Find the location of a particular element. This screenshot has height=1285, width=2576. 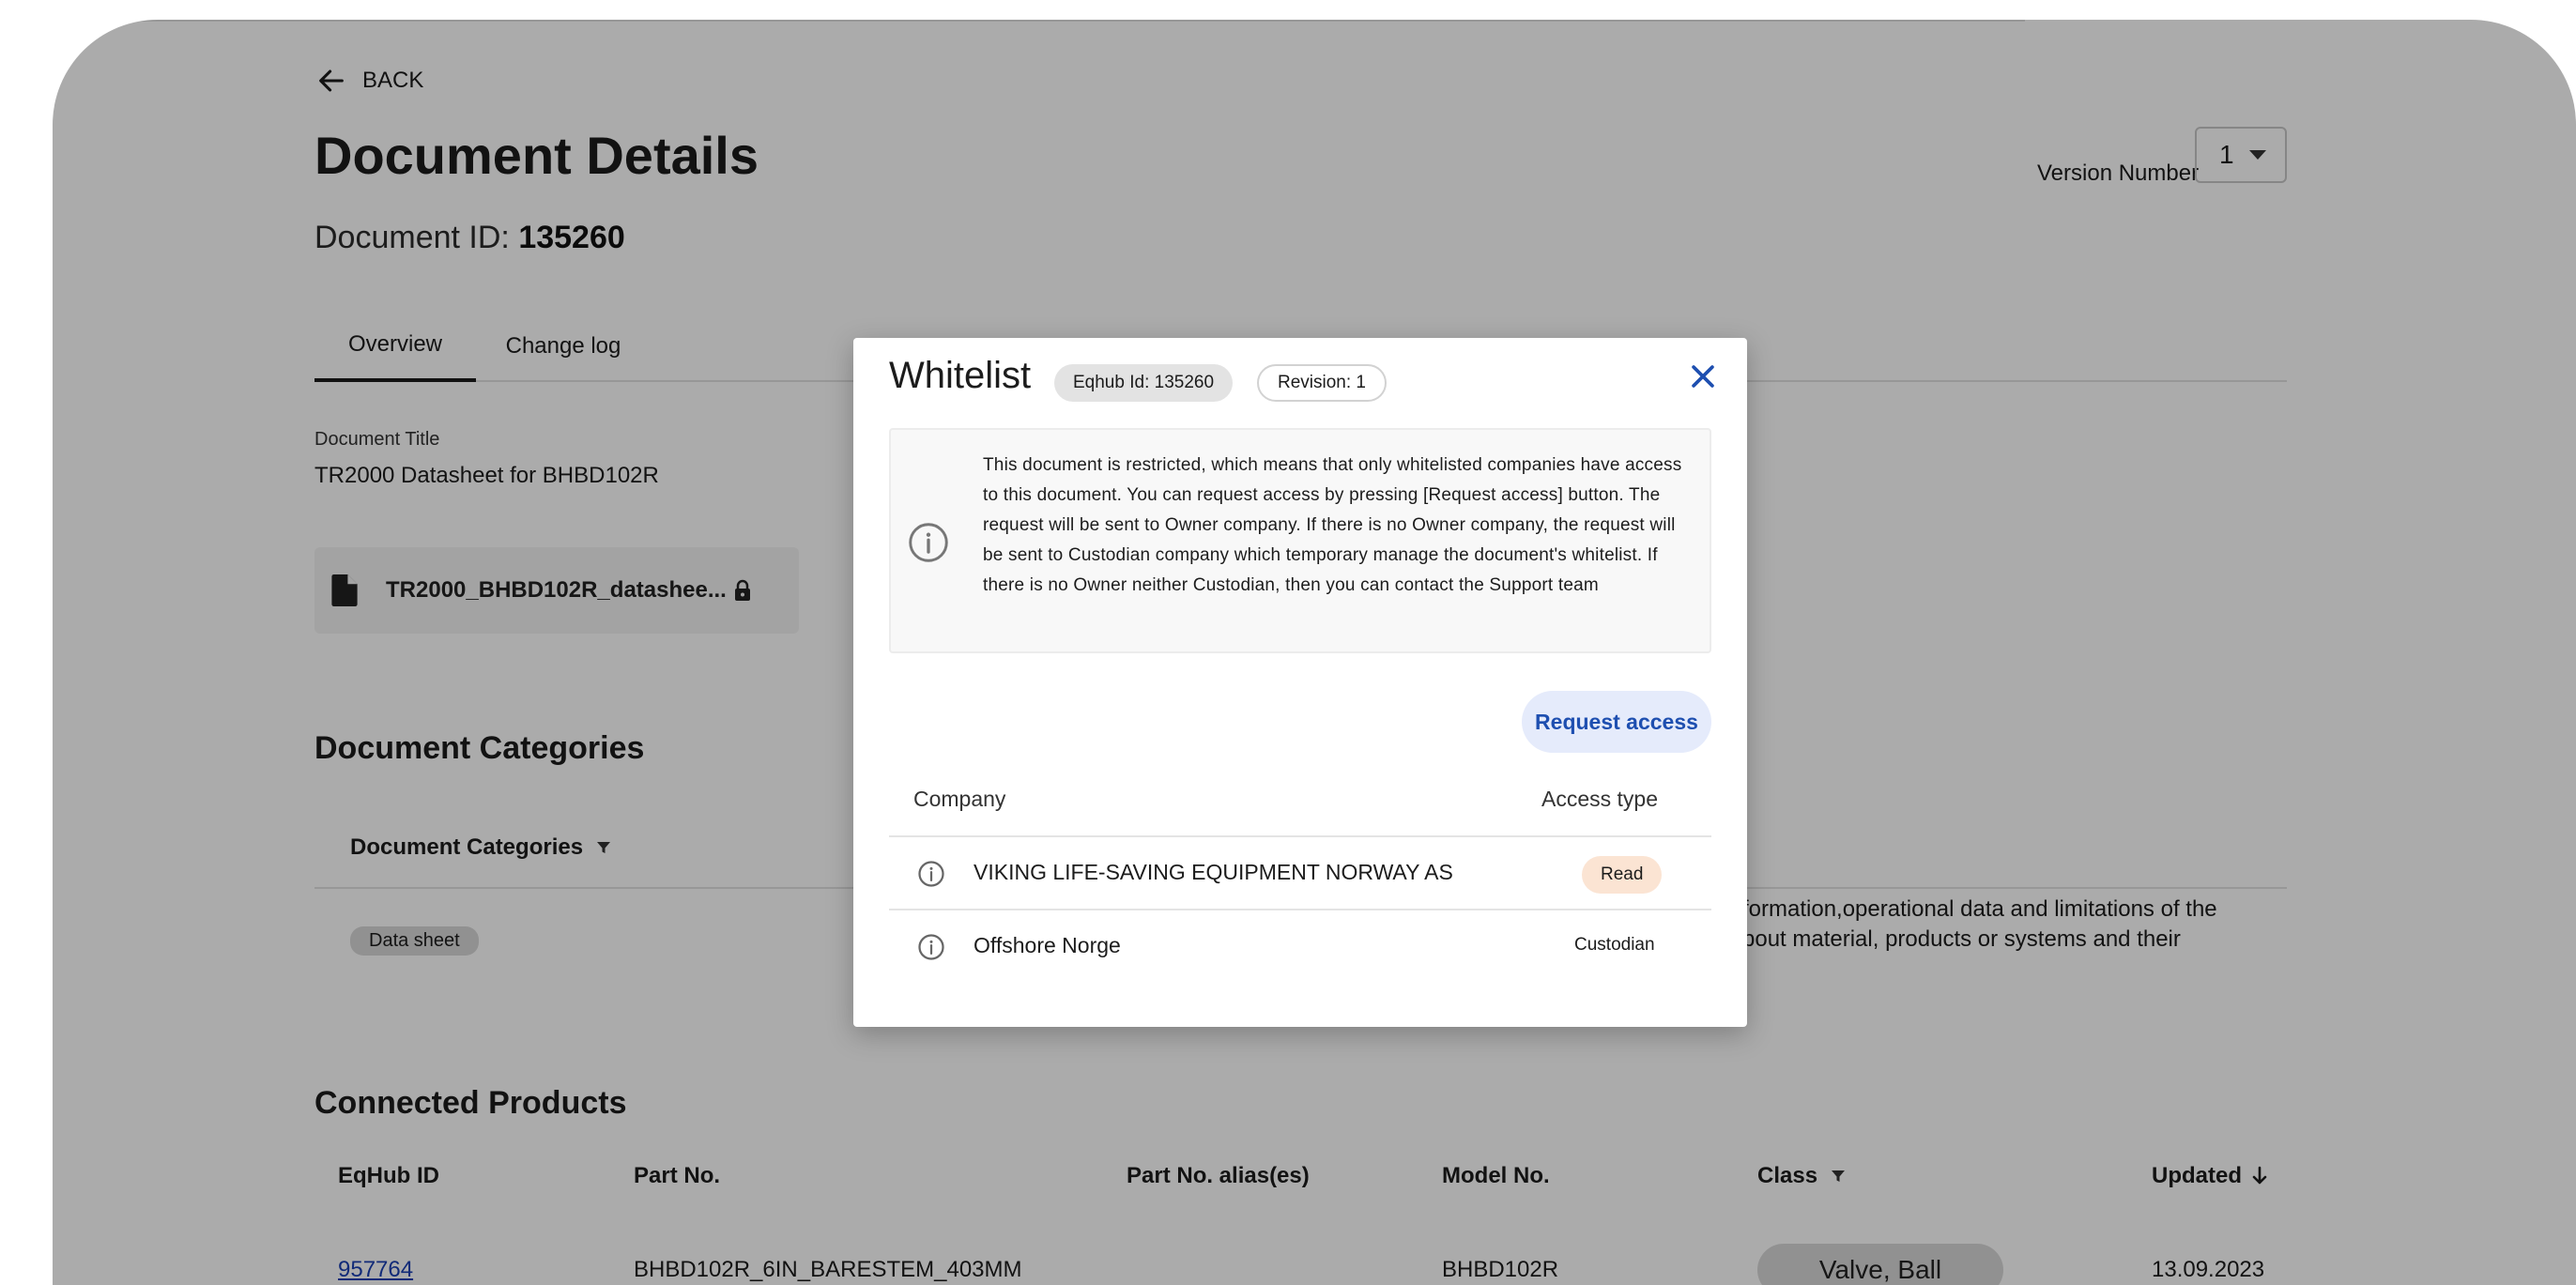

company-column-header: Company is located at coordinates (959, 799).